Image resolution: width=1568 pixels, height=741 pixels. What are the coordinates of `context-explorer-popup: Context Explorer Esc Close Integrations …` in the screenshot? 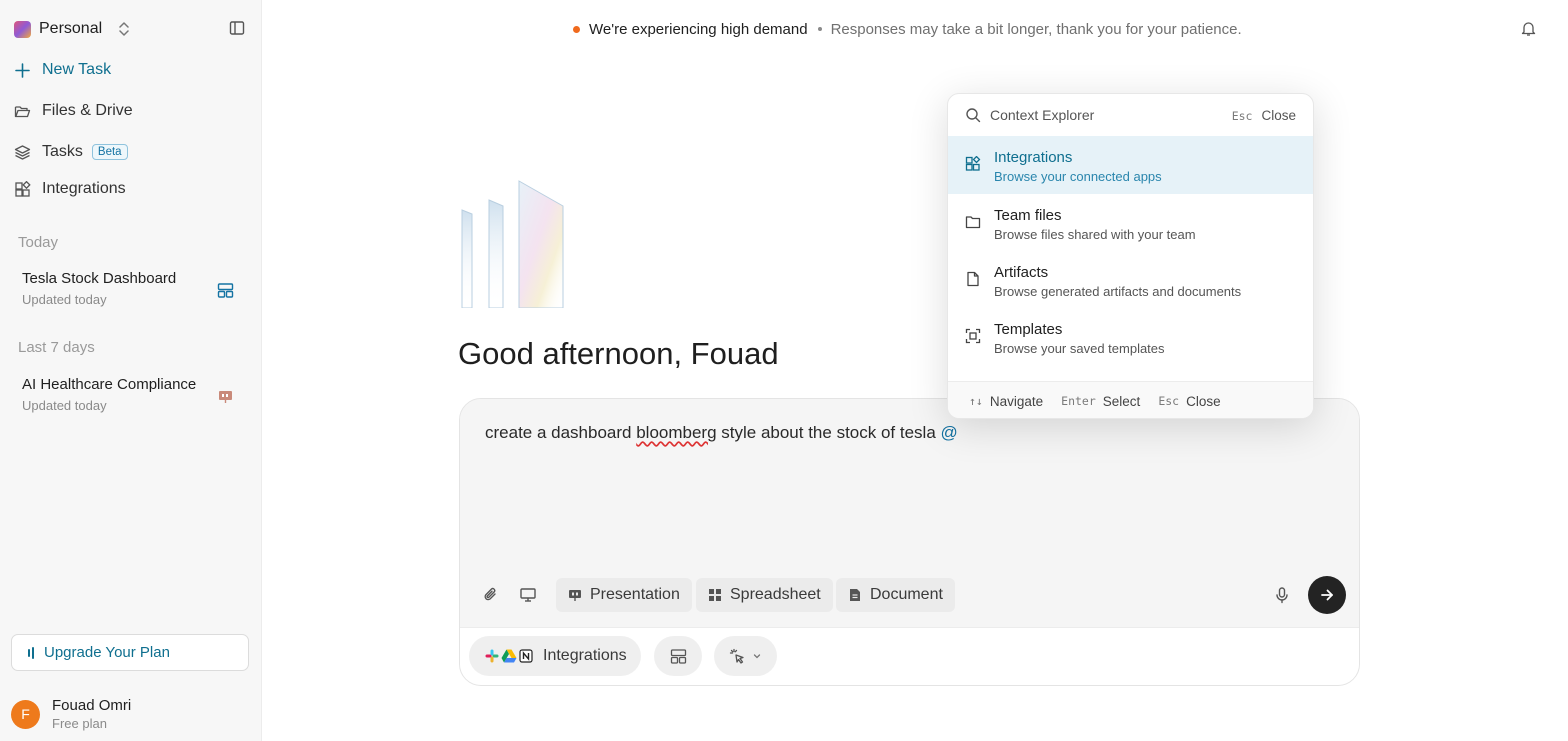 It's located at (1130, 256).